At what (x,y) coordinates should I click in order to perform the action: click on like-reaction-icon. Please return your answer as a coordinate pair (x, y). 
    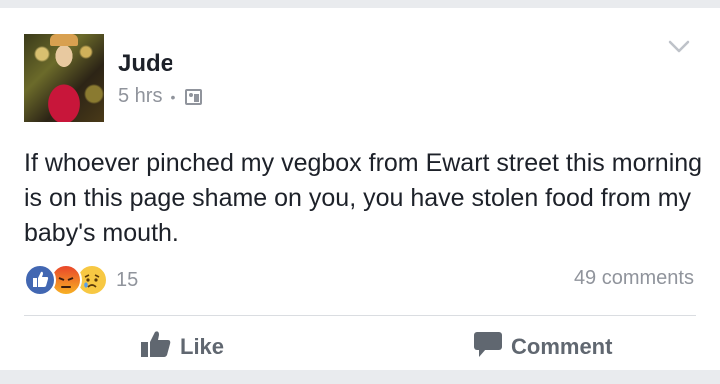
    Looking at the image, I should click on (40, 280).